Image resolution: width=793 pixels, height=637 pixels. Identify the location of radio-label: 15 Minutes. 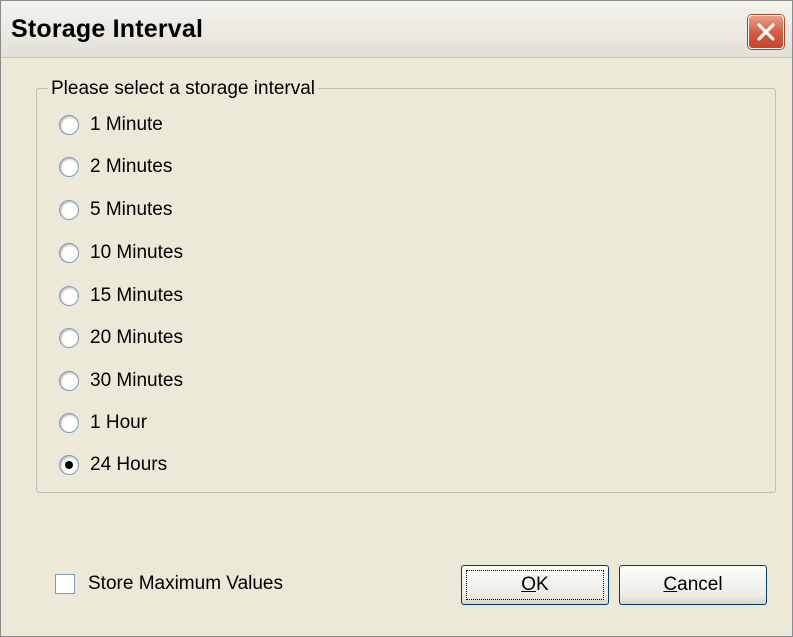
(136, 295).